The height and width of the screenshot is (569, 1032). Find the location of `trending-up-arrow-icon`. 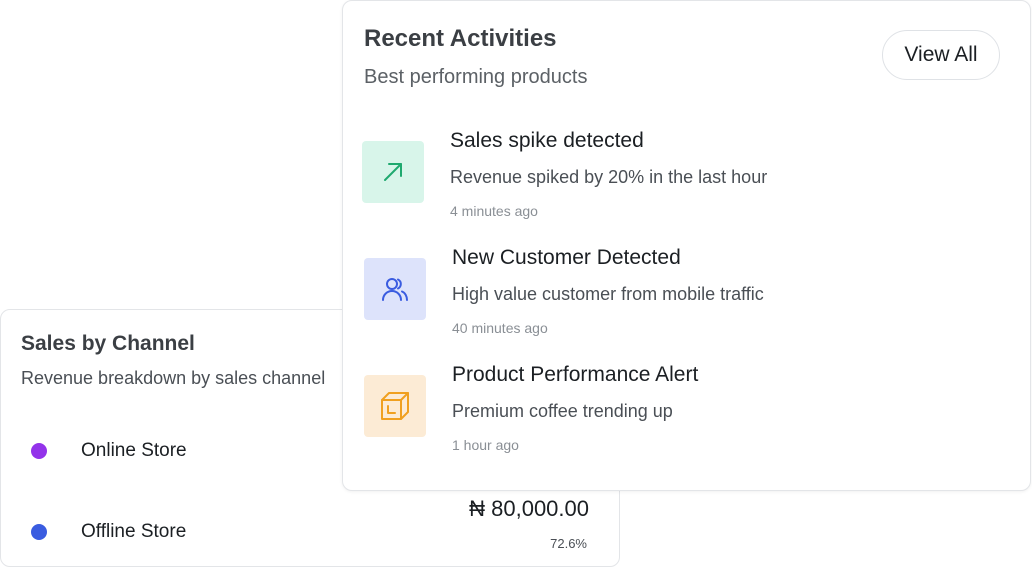

trending-up-arrow-icon is located at coordinates (393, 172).